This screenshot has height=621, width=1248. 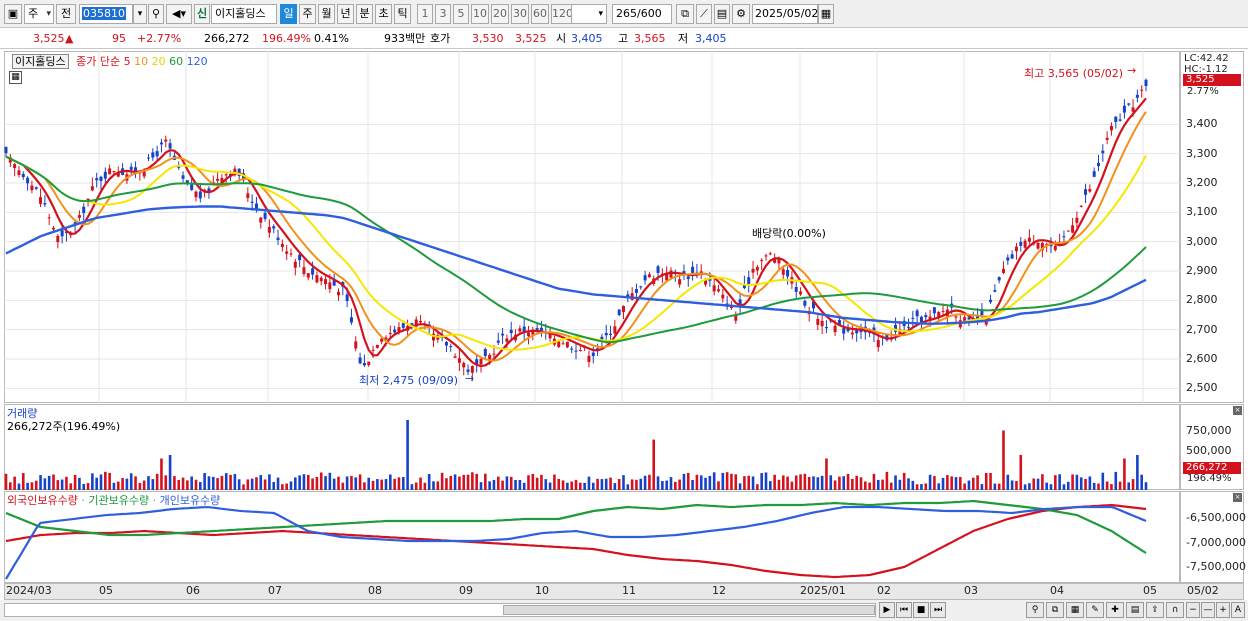 What do you see at coordinates (884, 590) in the screenshot?
I see `date-label-10: 02` at bounding box center [884, 590].